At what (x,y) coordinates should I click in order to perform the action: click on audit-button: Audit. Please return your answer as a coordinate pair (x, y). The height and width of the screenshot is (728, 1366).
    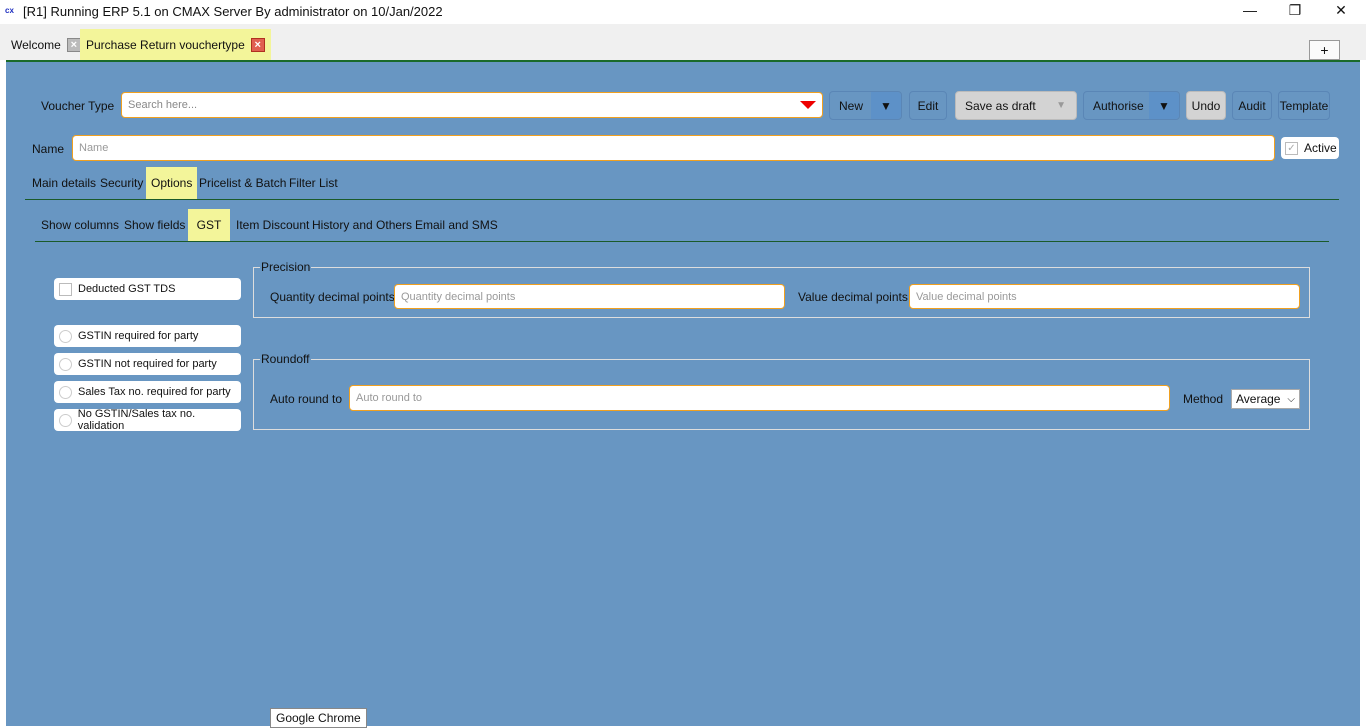
    Looking at the image, I should click on (1252, 105).